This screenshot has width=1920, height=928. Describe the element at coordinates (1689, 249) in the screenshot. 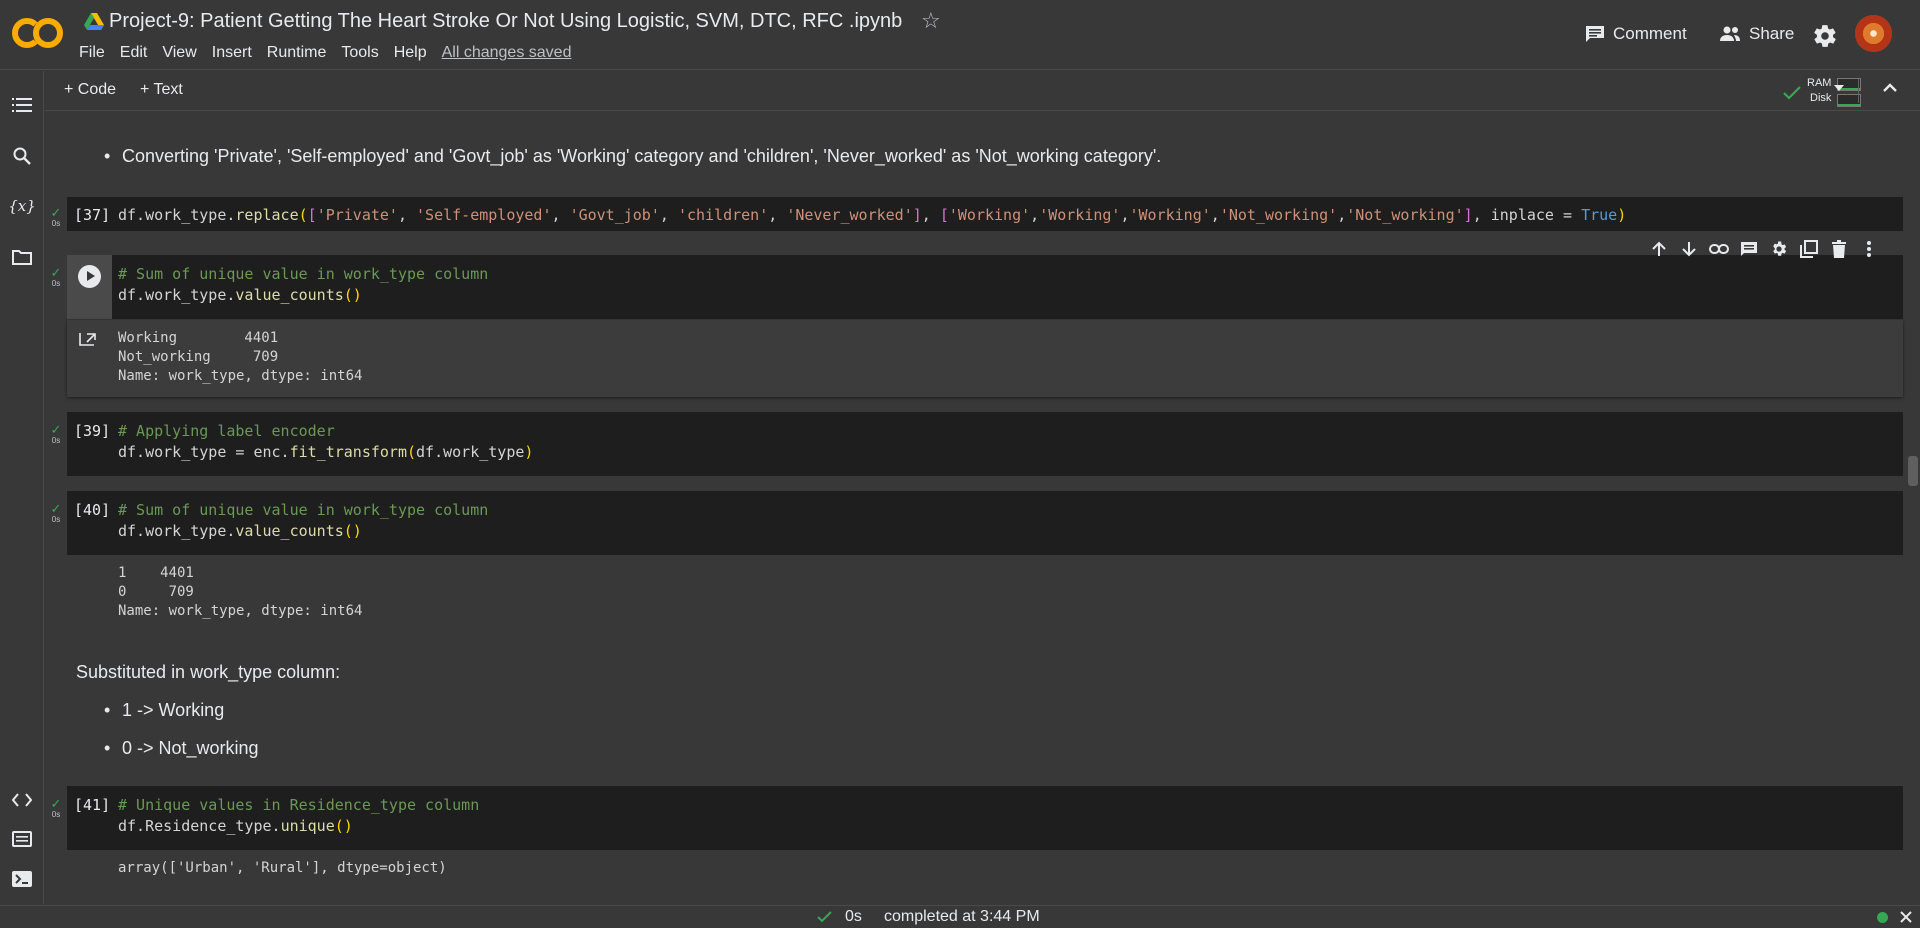

I see `arrow-down-icon` at that location.